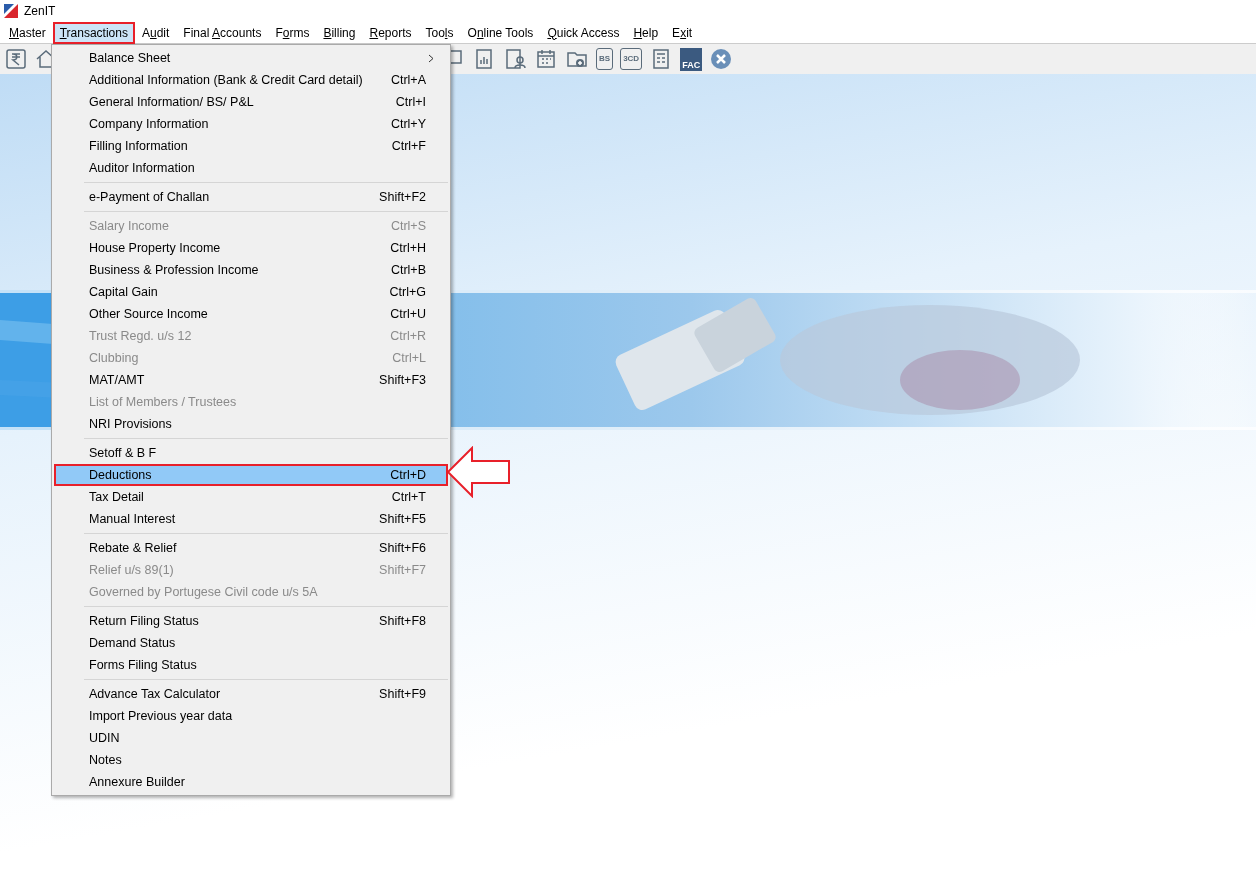  What do you see at coordinates (407, 292) in the screenshot?
I see `shortcut-label: Ctrl+G` at bounding box center [407, 292].